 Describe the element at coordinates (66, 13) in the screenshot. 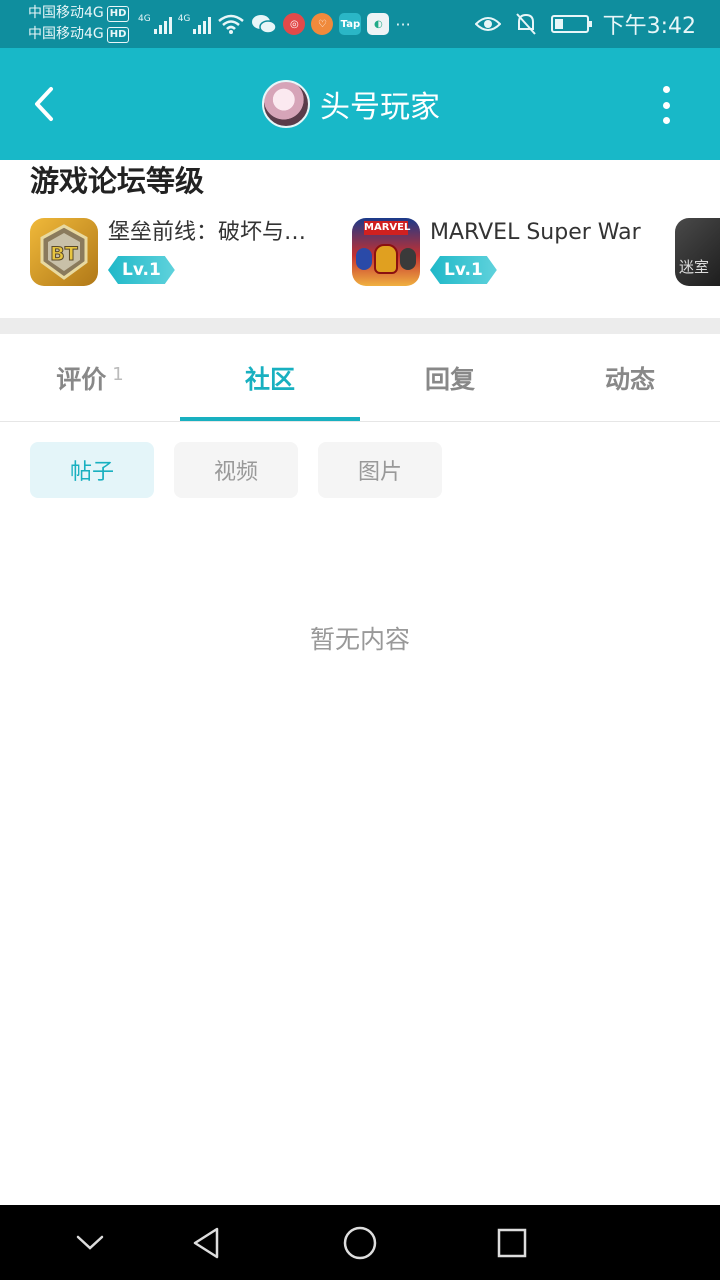

I see `carrier-1: 中国移动4G` at that location.